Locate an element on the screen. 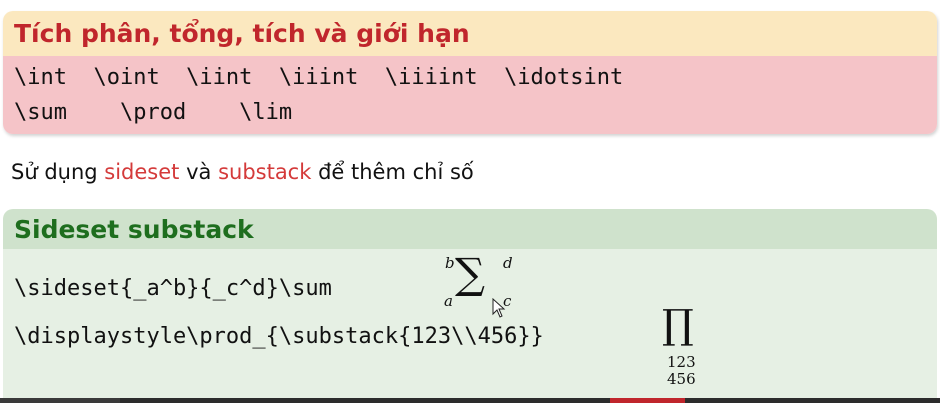  sum-superscript-b: b is located at coordinates (450, 263).